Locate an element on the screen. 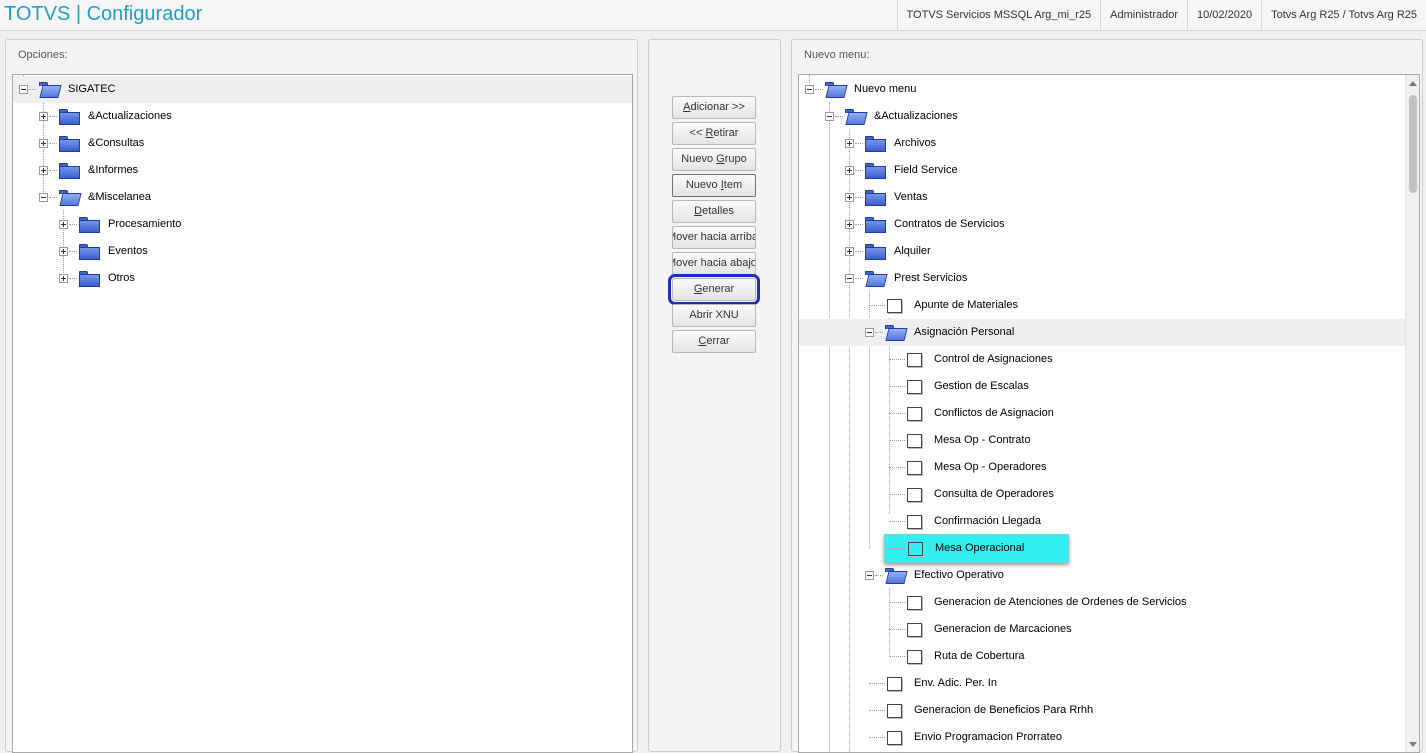 The image size is (1426, 753). scroll-thumb is located at coordinates (1413, 144).